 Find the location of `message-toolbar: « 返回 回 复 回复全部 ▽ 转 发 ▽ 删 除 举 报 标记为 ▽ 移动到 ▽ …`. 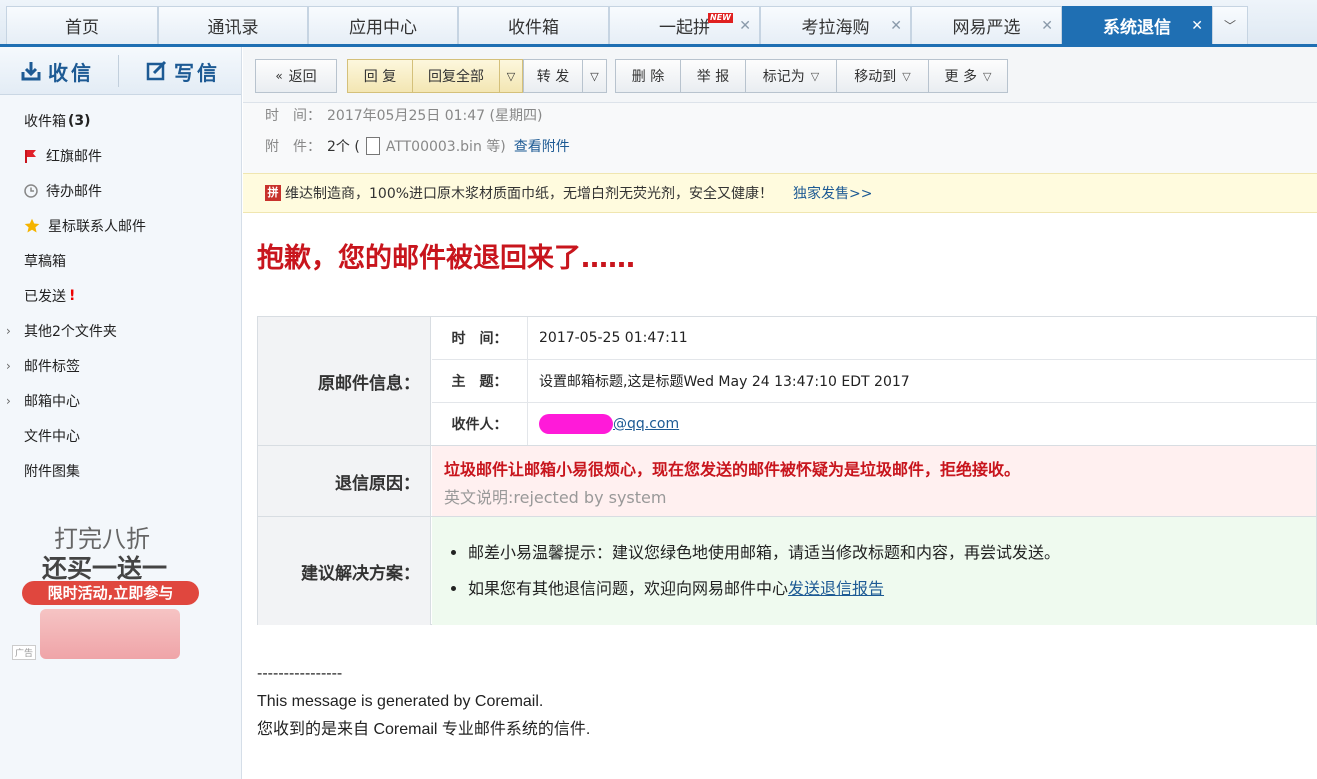

message-toolbar: « 返回 回 复 回复全部 ▽ 转 发 ▽ 删 除 举 报 标记为 ▽ 移动到 ▽ … is located at coordinates (780, 75).